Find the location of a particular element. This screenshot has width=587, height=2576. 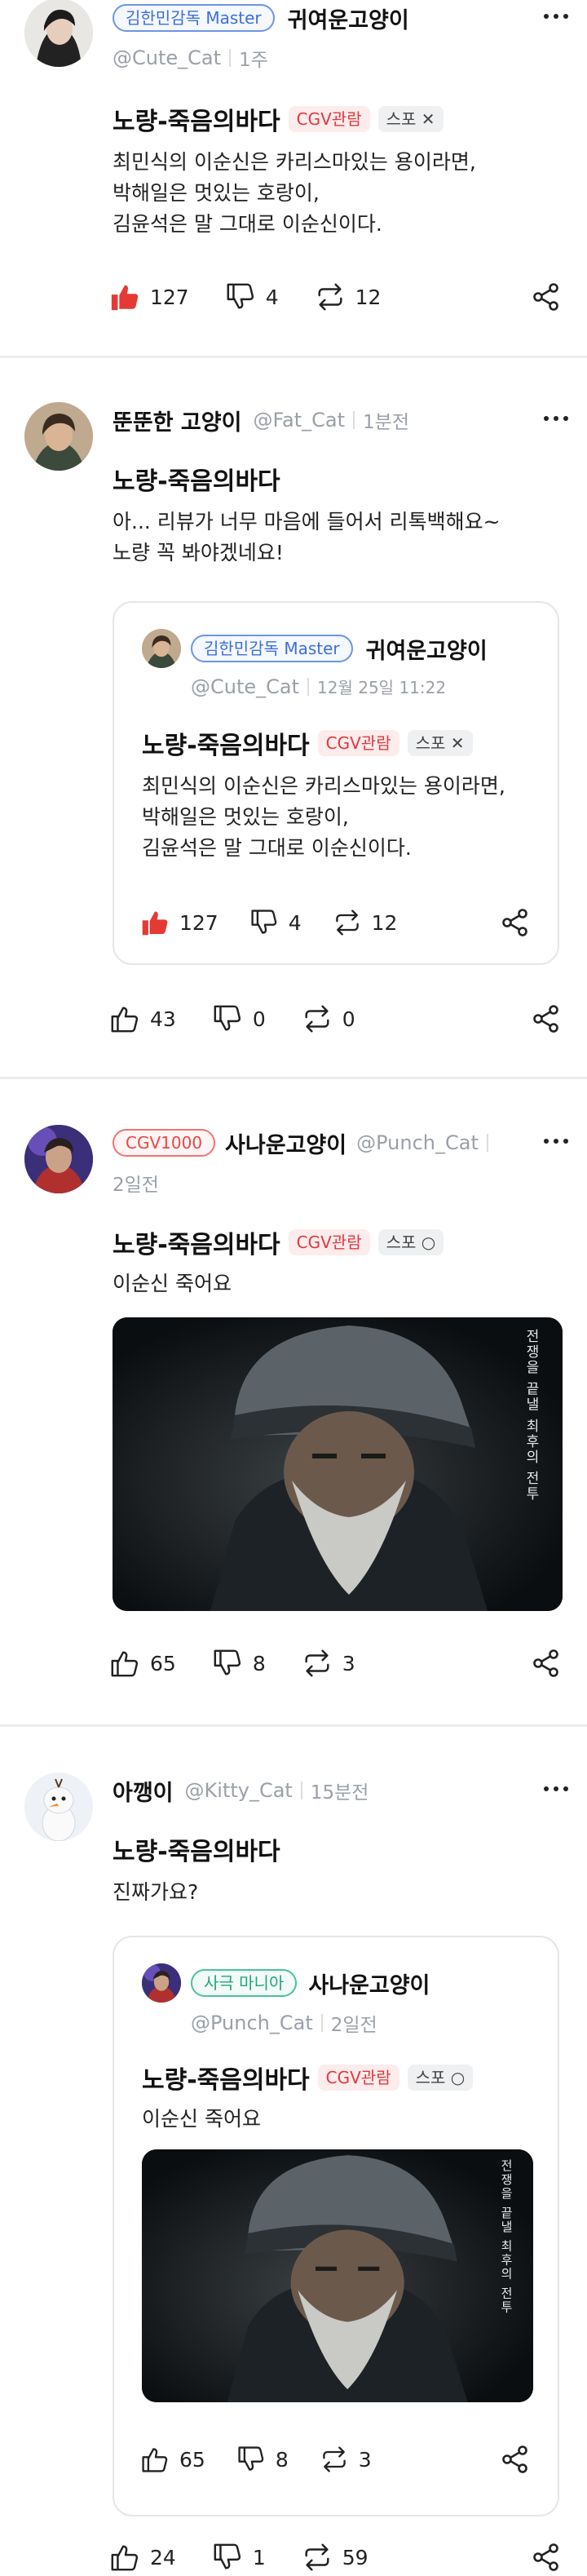

spoiler-tag: 스포 ○ is located at coordinates (440, 2078).